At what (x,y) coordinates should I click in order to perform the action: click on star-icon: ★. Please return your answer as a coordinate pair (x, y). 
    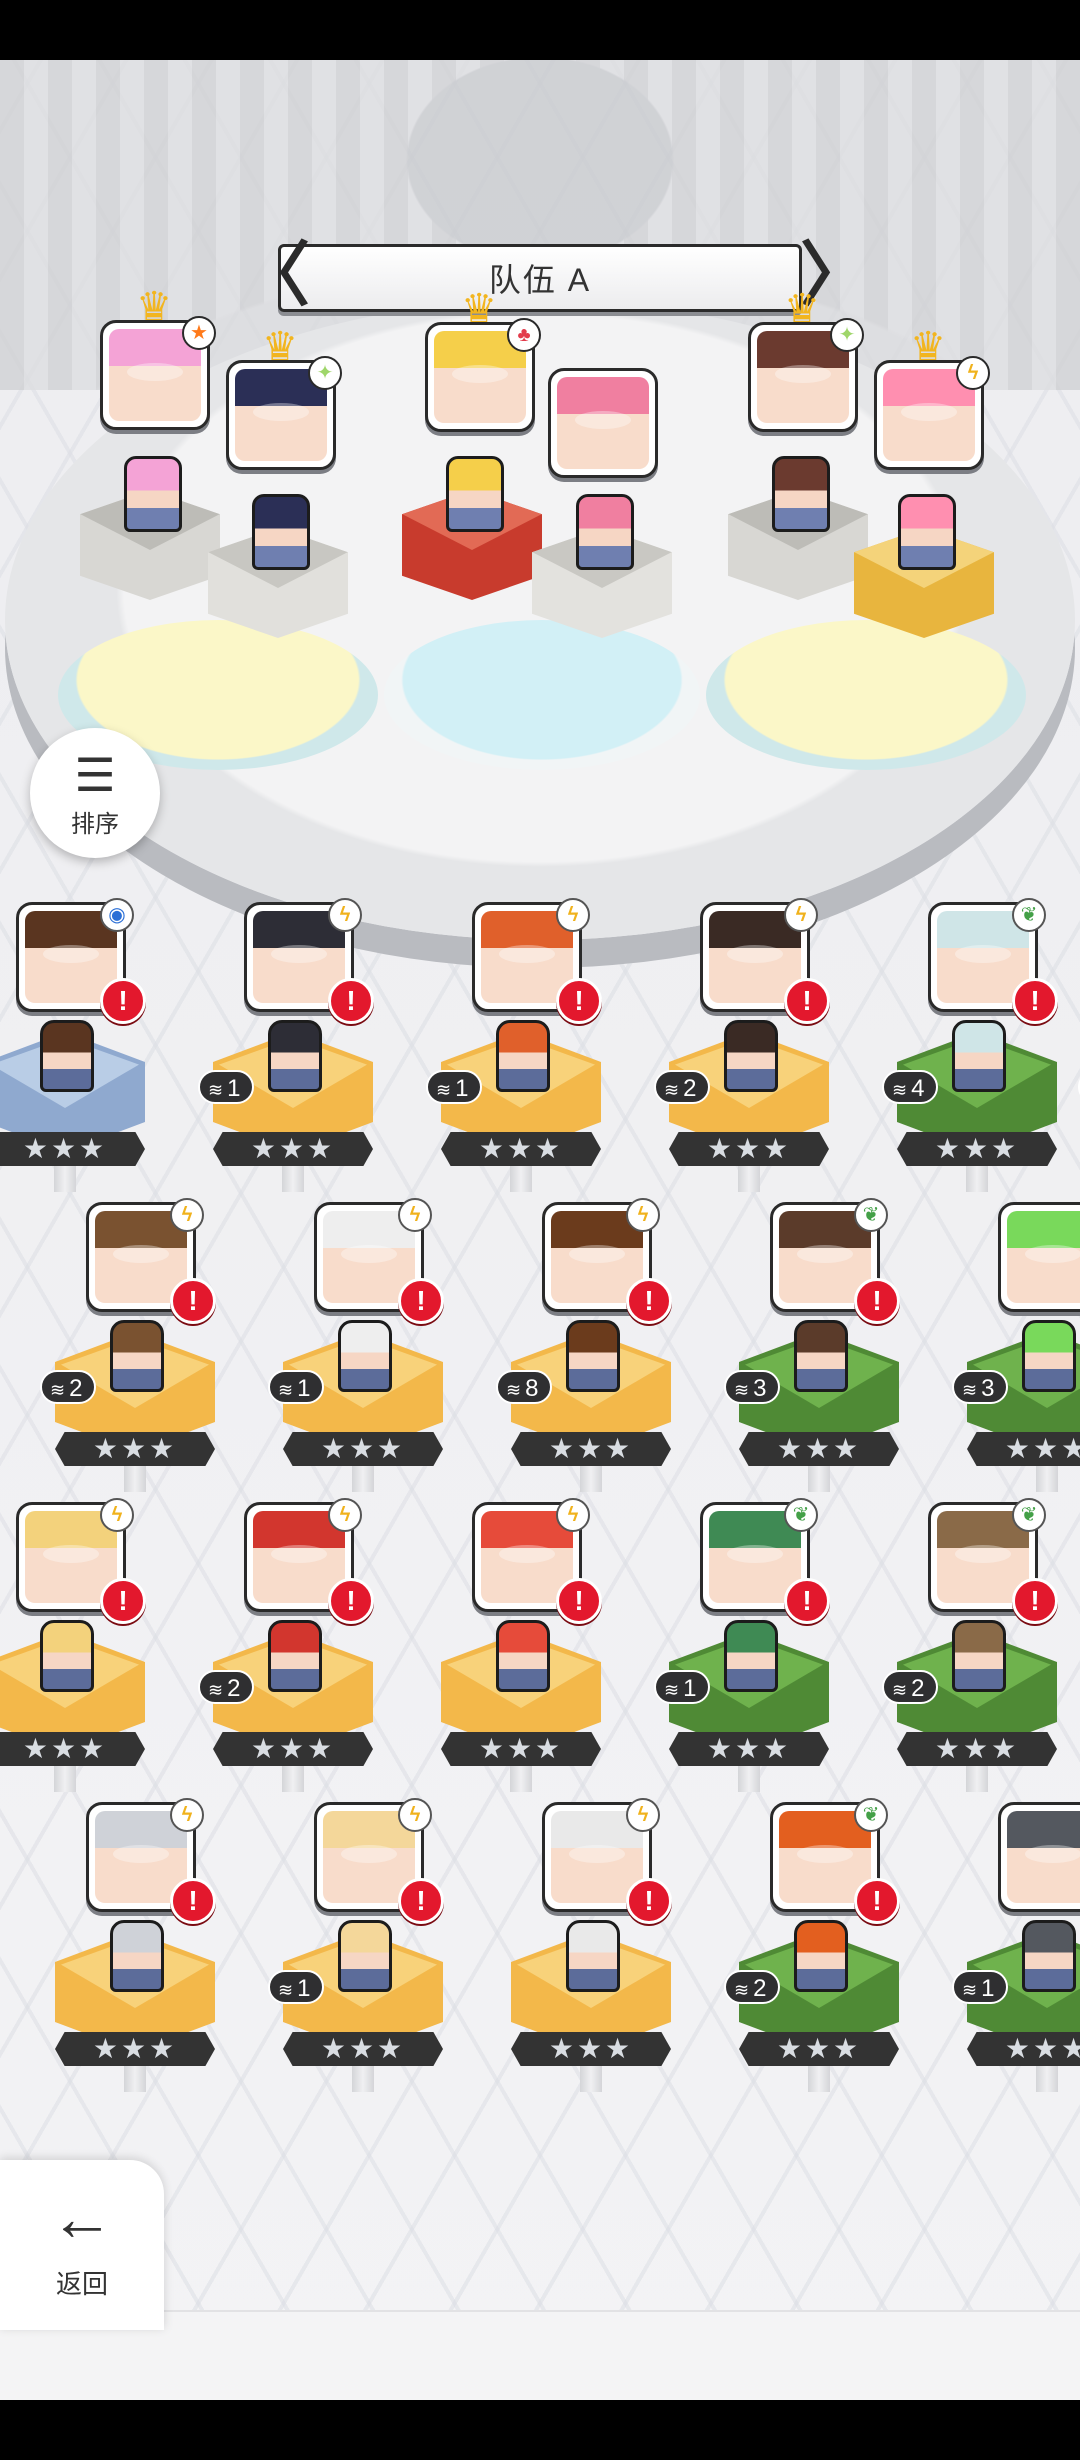
    Looking at the image, I should click on (199, 333).